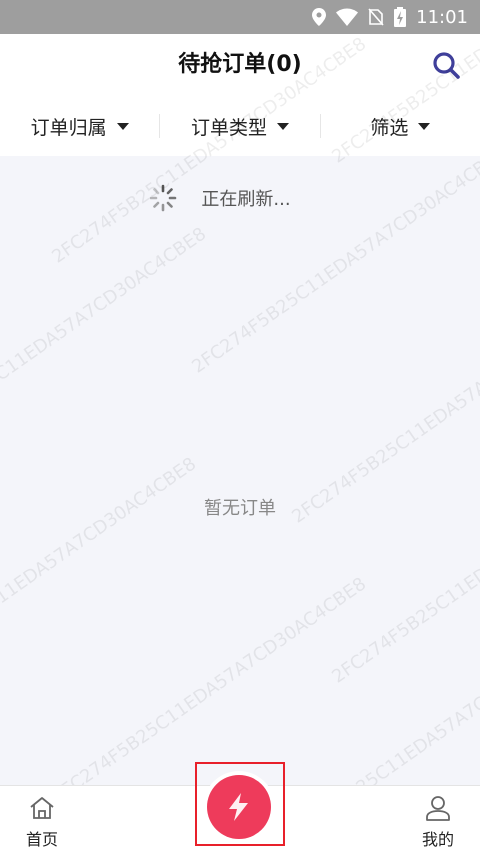  What do you see at coordinates (390, 17) in the screenshot?
I see `status-icons: 11:01` at bounding box center [390, 17].